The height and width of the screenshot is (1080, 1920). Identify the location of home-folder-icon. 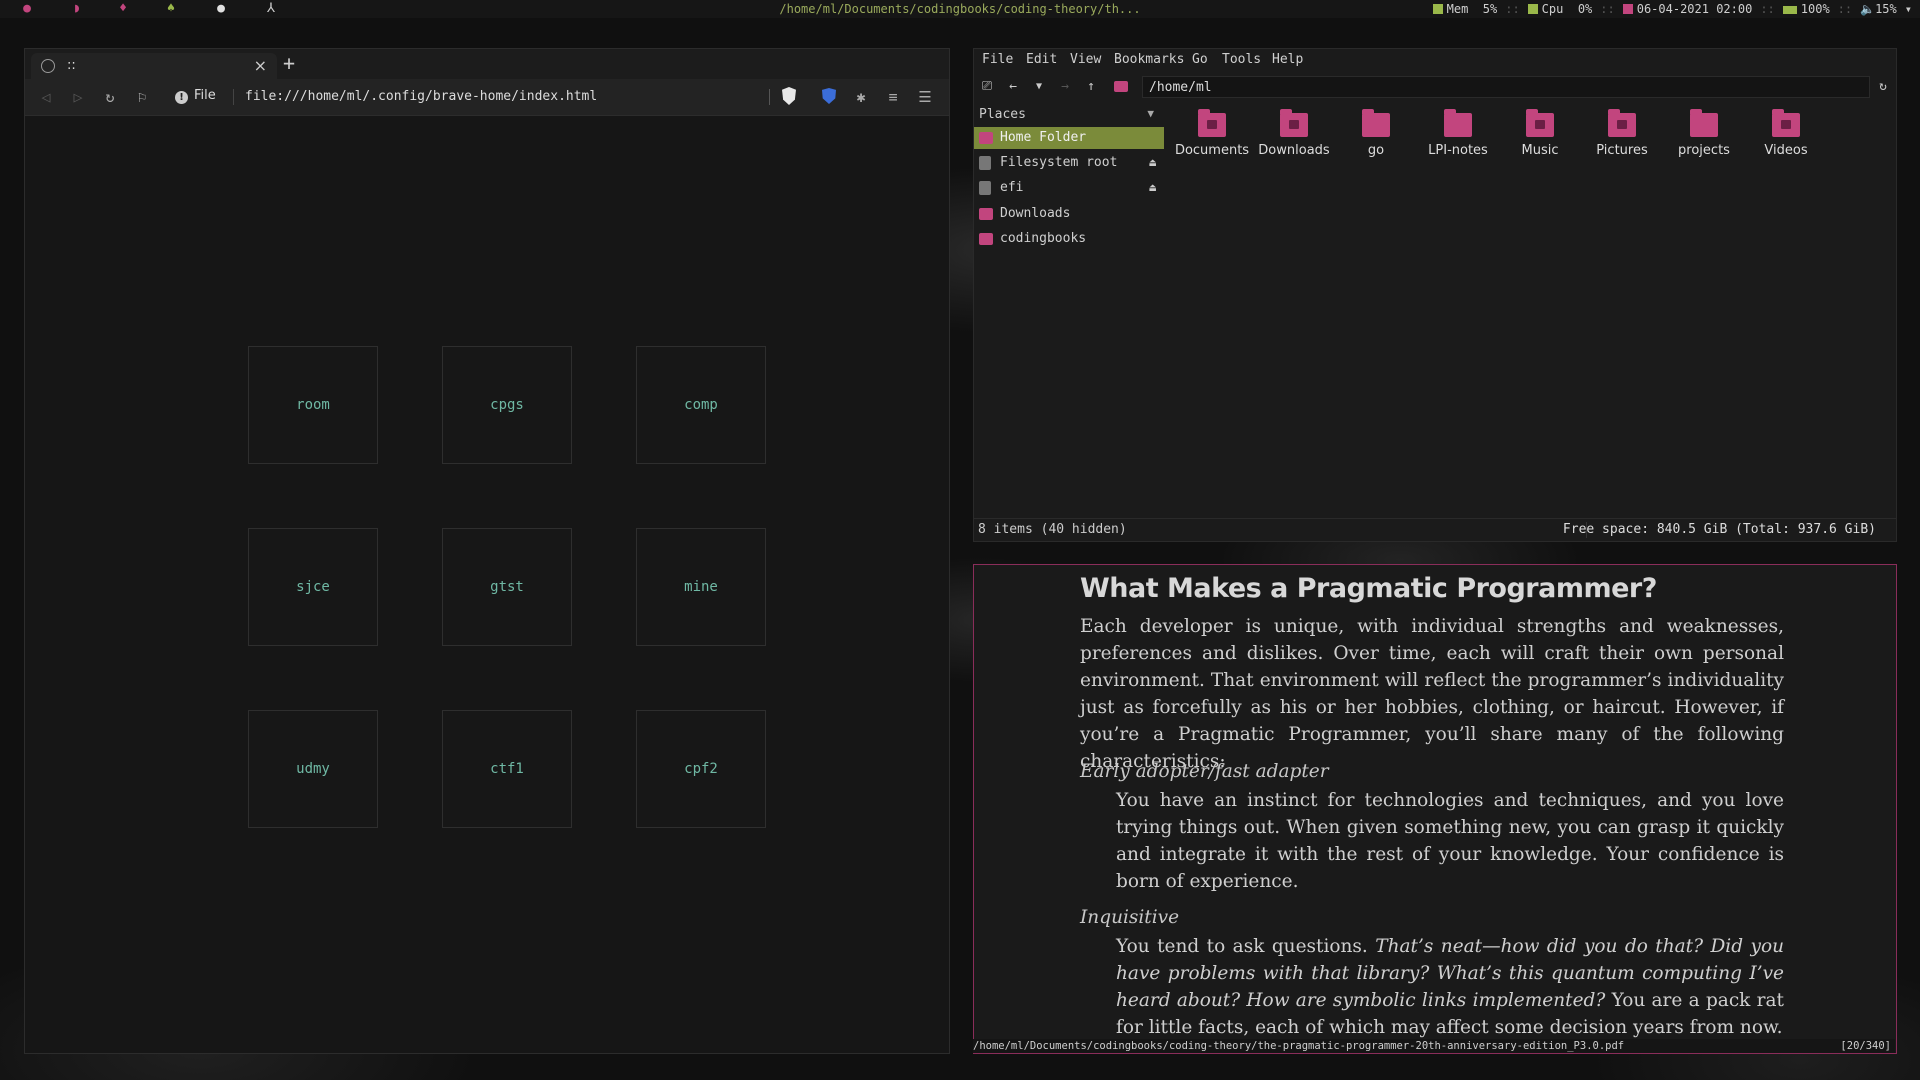
(1121, 87).